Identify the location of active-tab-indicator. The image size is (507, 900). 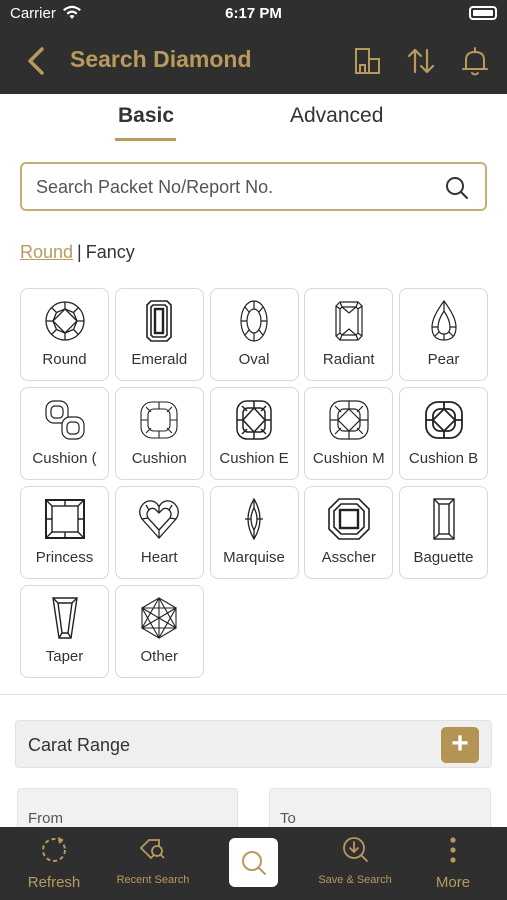
(145, 139).